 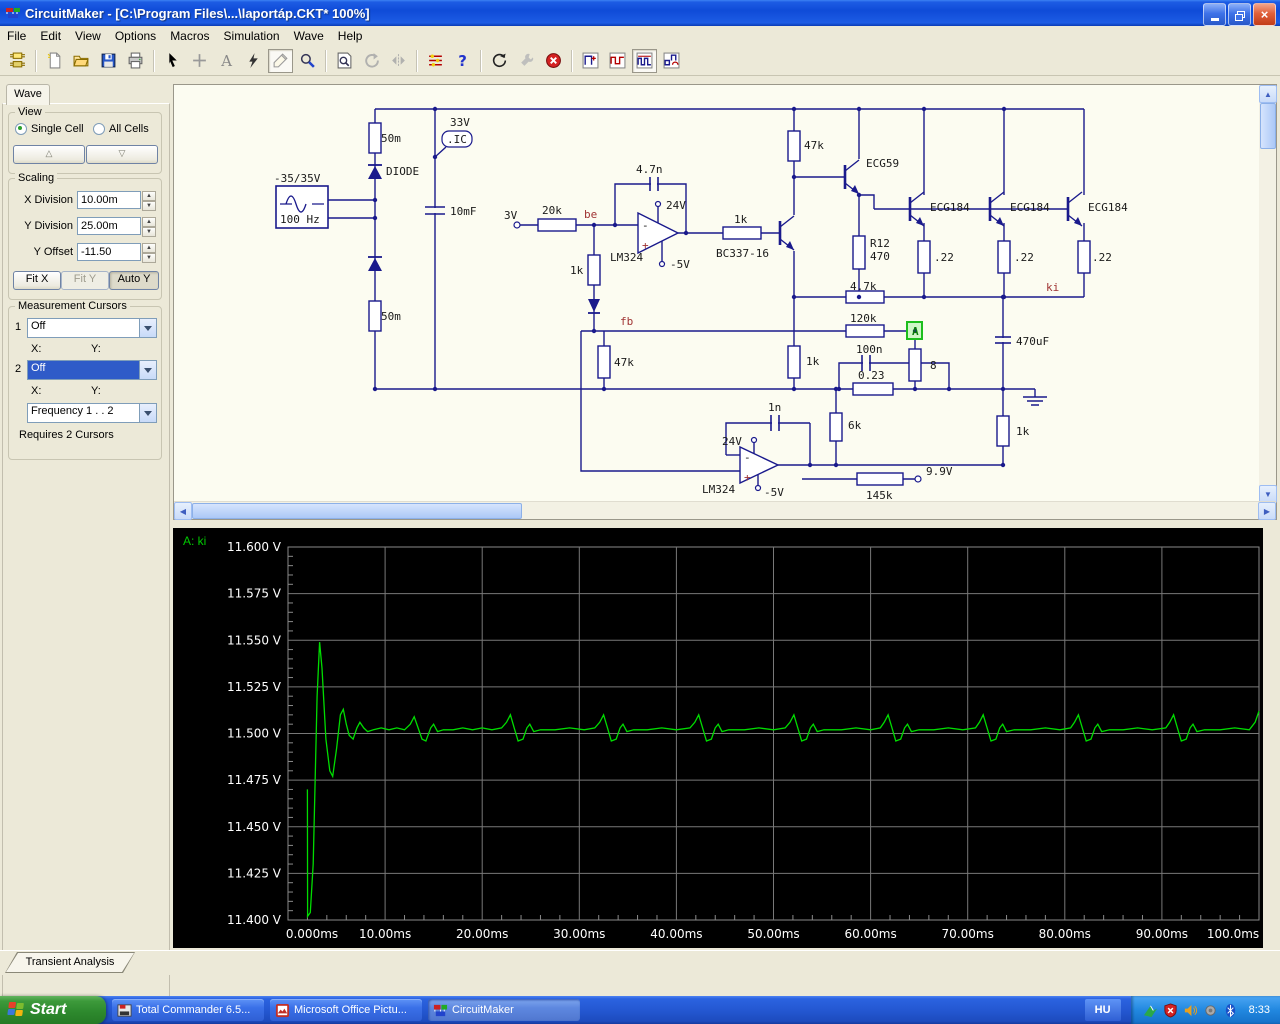 I want to click on digital-display-icon, so click(x=617, y=61).